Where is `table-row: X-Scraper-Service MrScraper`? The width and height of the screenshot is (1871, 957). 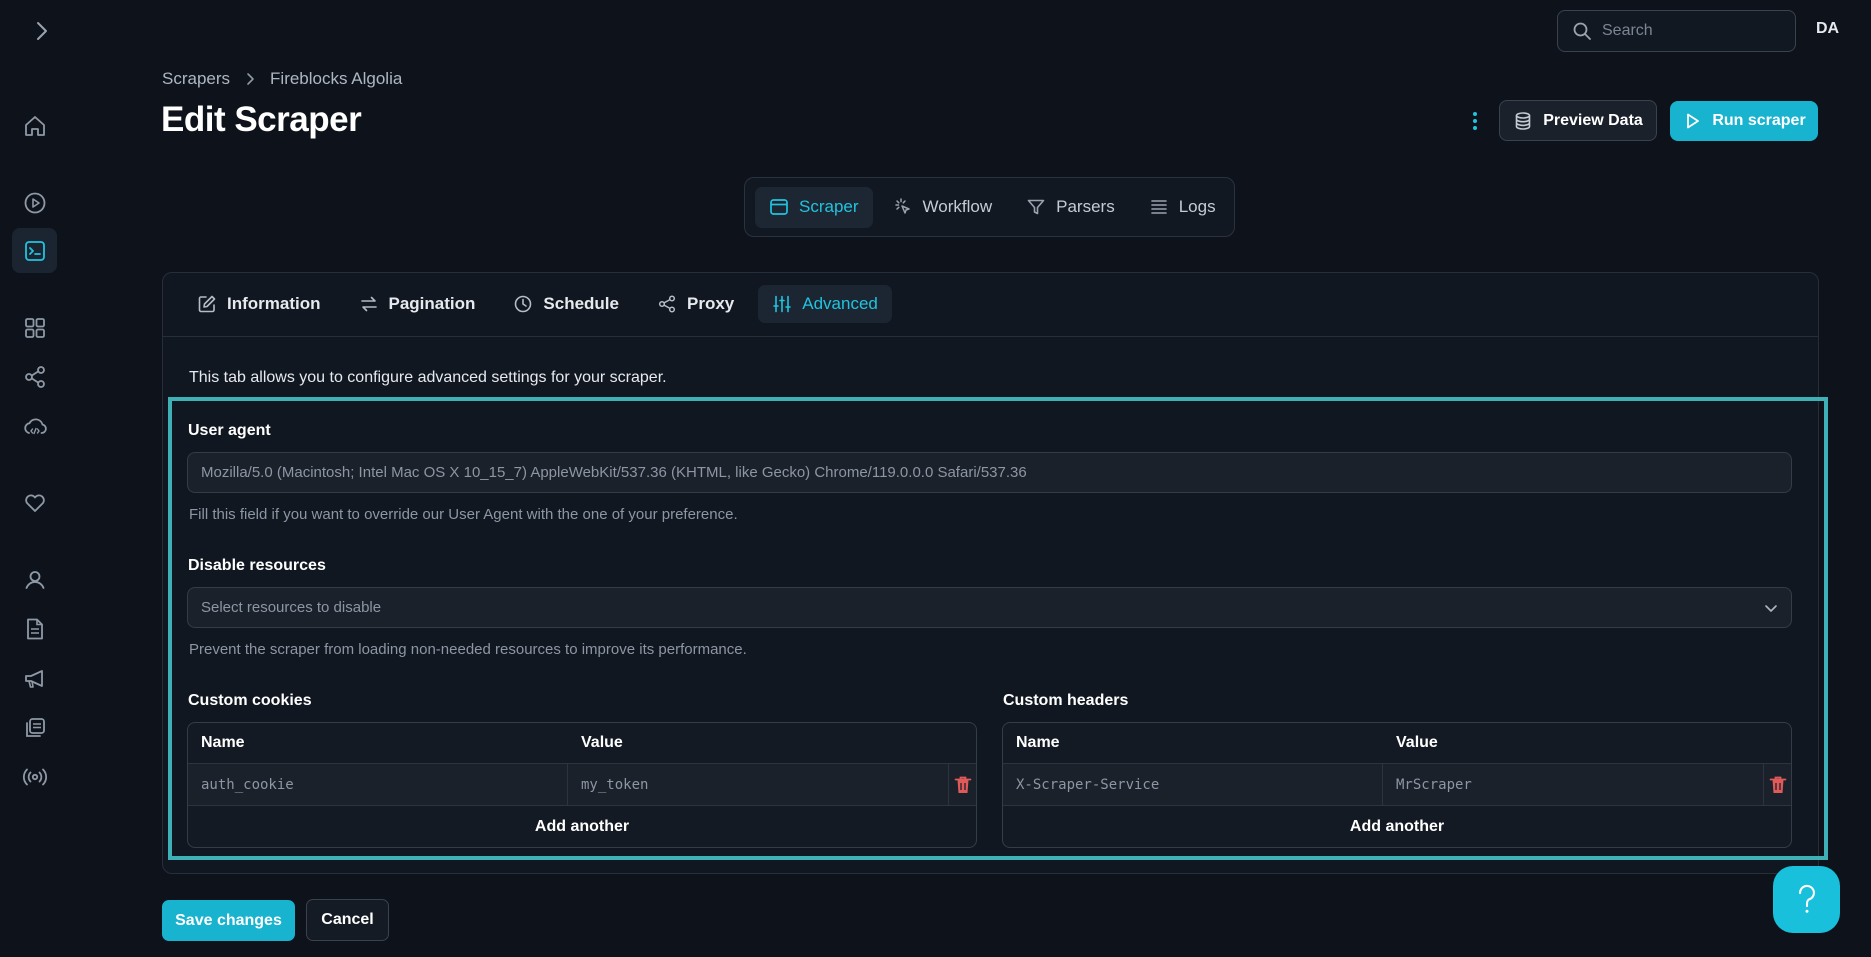
table-row: X-Scraper-Service MrScraper is located at coordinates (1397, 785).